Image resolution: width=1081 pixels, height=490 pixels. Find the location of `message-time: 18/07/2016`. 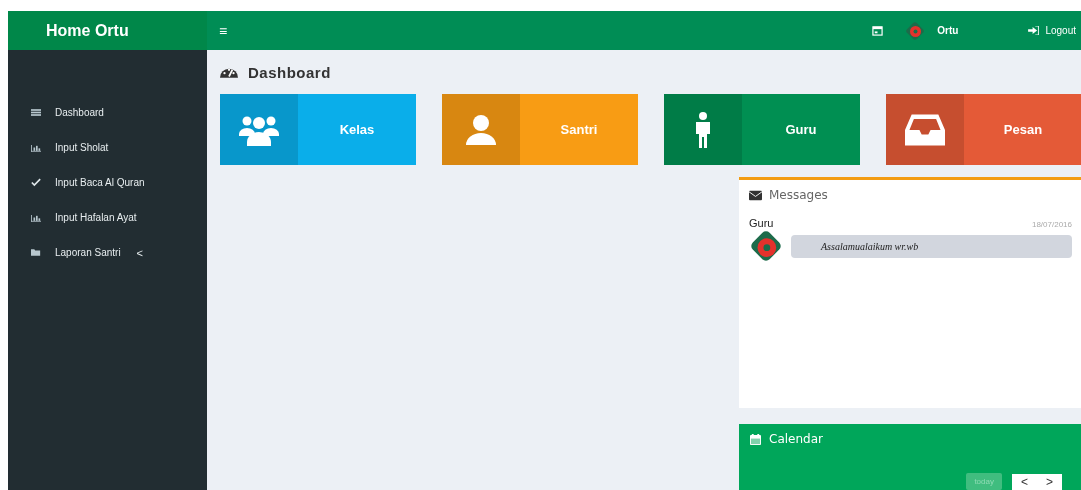

message-time: 18/07/2016 is located at coordinates (1051, 224).